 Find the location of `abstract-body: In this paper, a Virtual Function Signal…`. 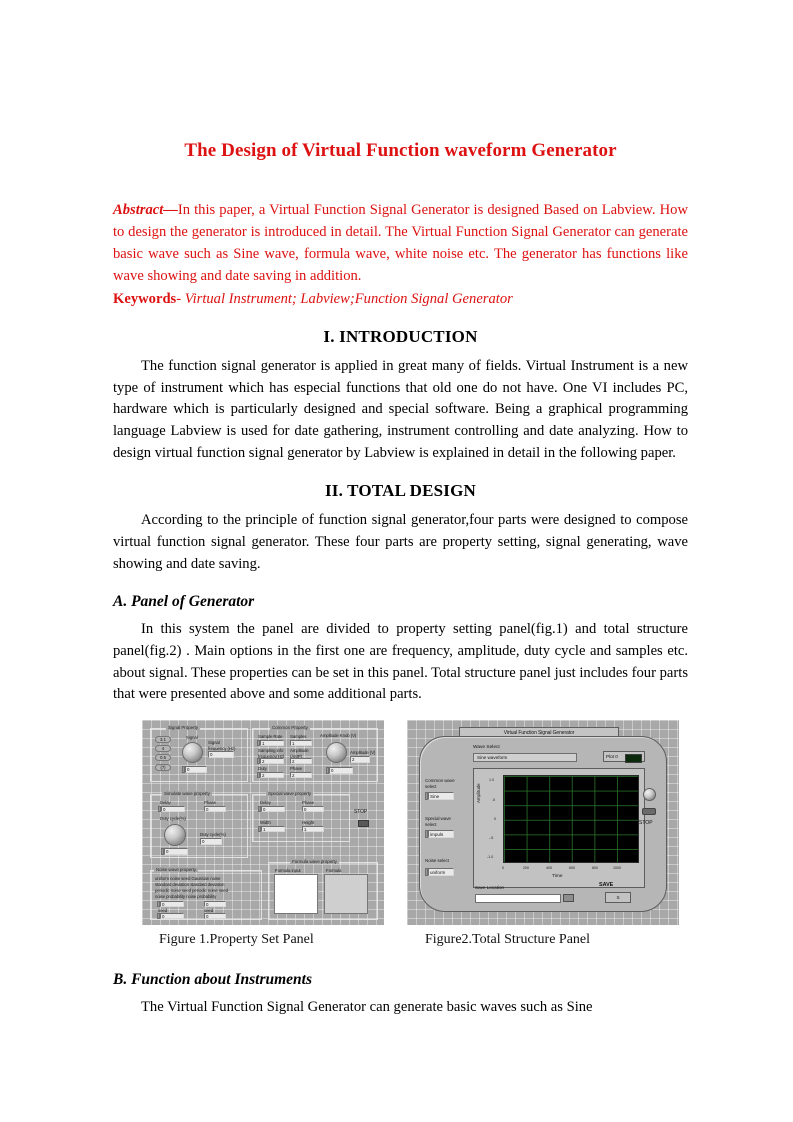

abstract-body: In this paper, a Virtual Function Signal… is located at coordinates (400, 243).